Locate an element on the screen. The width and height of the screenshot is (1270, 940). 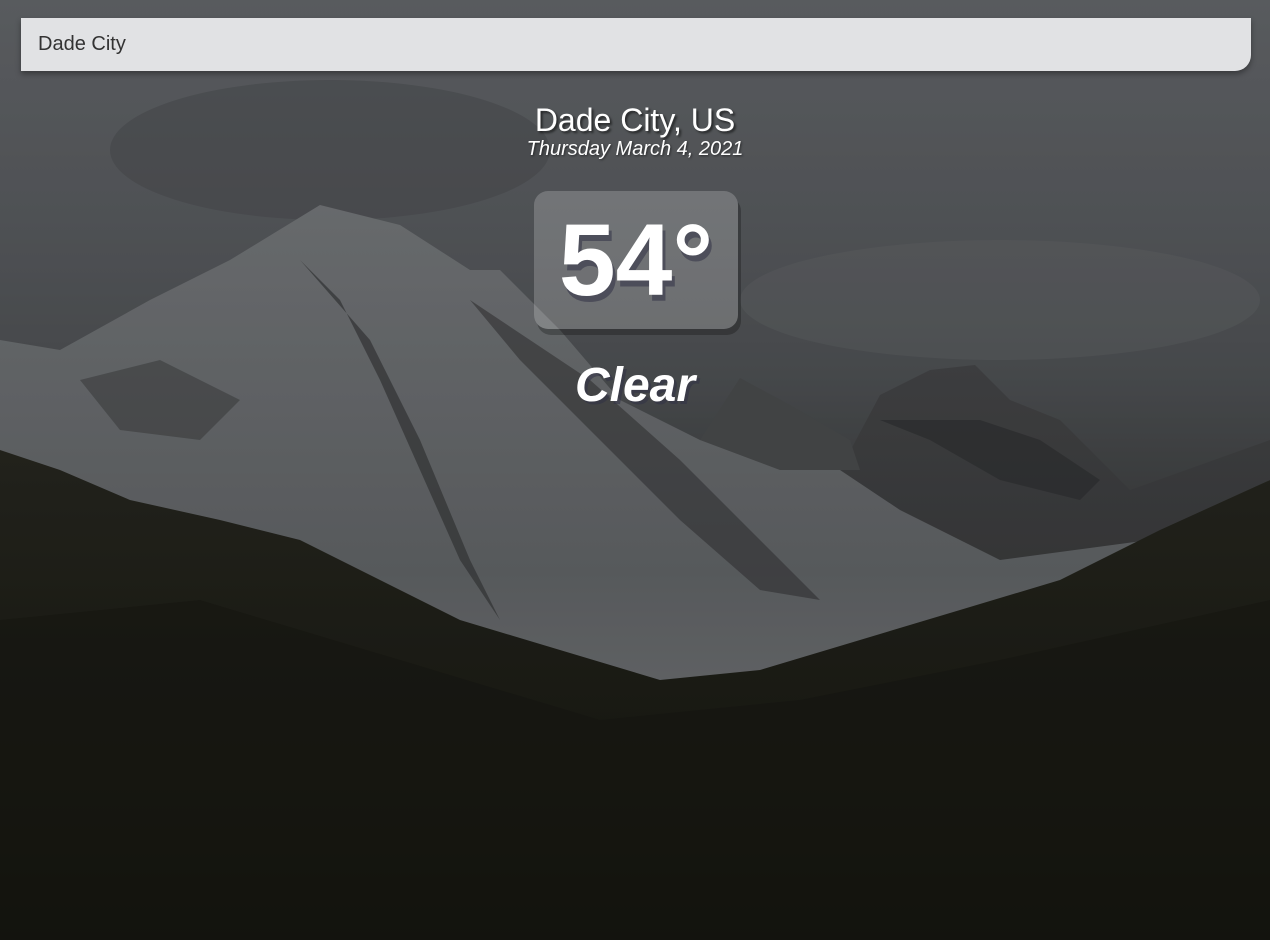
location-box: Dade City, US Thursday March 4, 2021 is located at coordinates (635, 130).